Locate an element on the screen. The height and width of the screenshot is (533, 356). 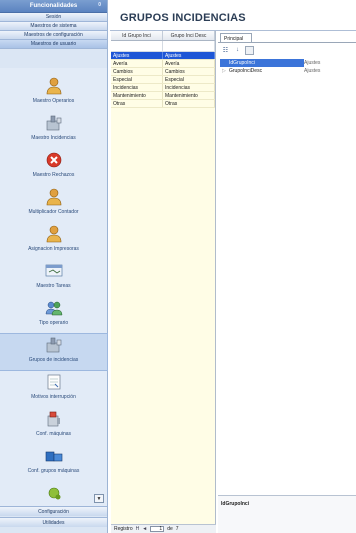
incident-groups-icon is located at coordinates (54, 345).